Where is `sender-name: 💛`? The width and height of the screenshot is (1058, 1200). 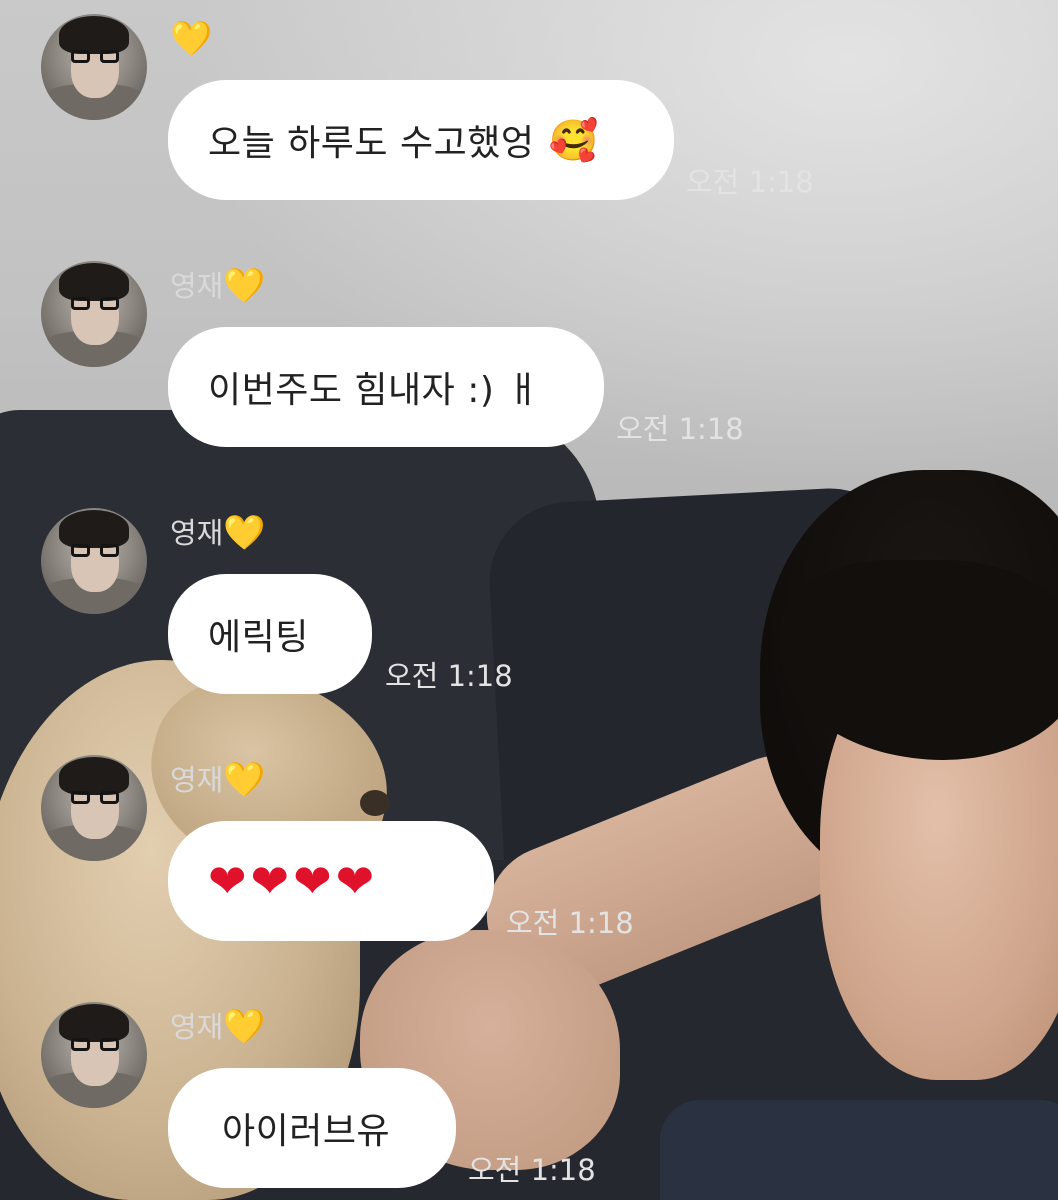 sender-name: 💛 is located at coordinates (191, 39).